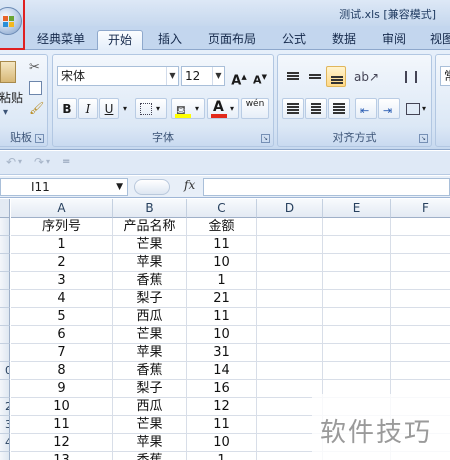 This screenshot has height=460, width=450. Describe the element at coordinates (365, 76) in the screenshot. I see `orientation-button: ab↗` at that location.